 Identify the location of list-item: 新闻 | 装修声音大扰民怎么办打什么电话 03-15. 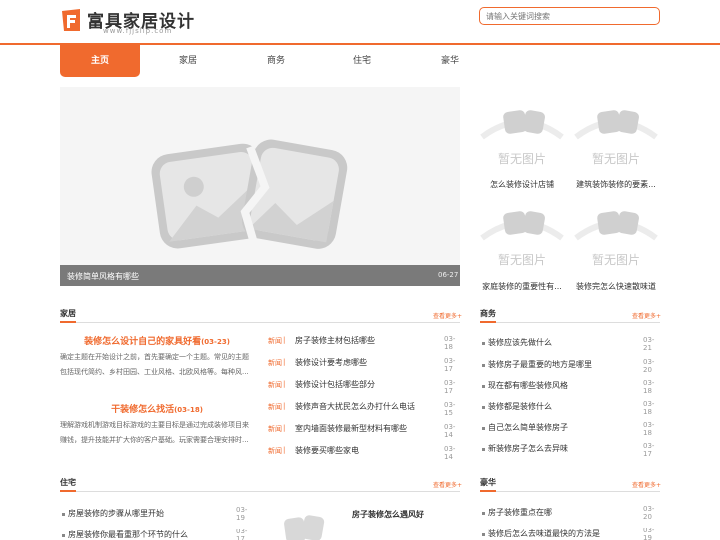
(364, 409).